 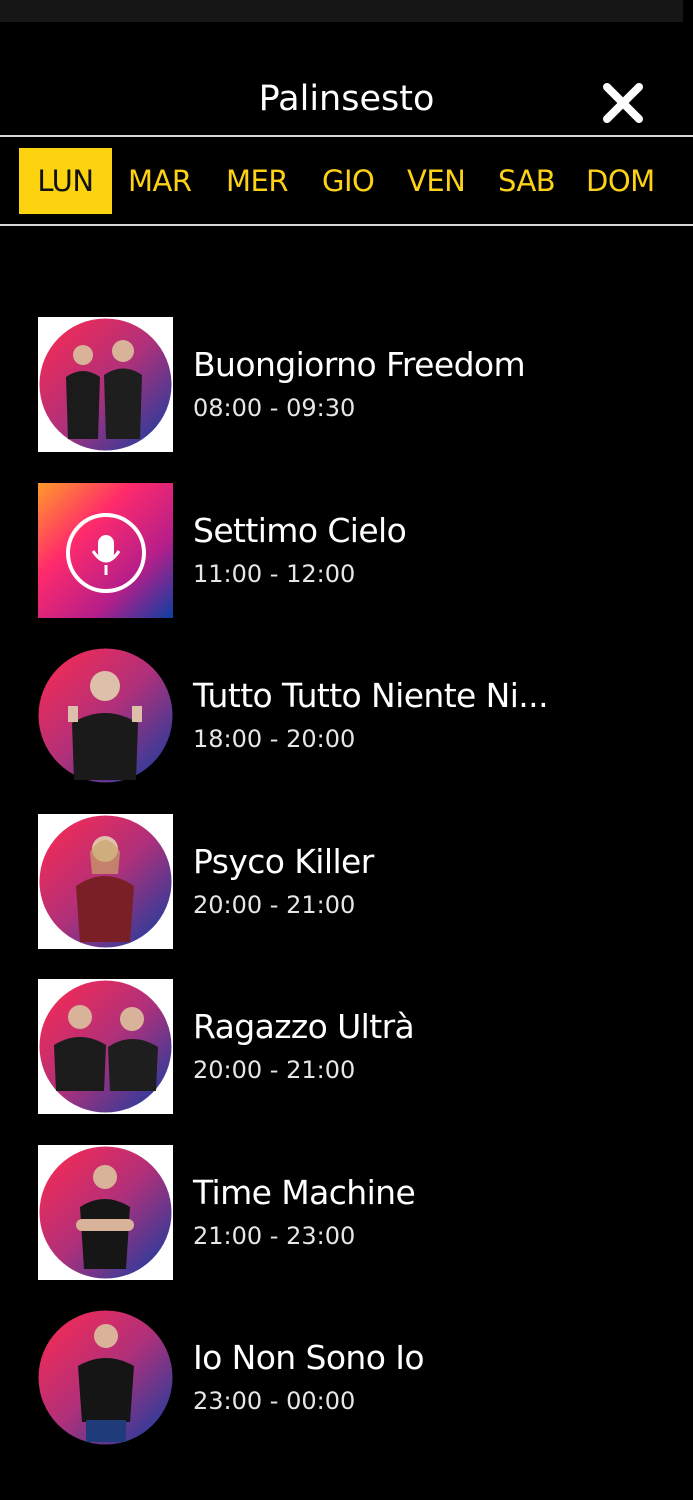 What do you see at coordinates (358, 715) in the screenshot?
I see `schedule-item: Tutto Tutto Niente Ni... 18:00 - 20:00` at bounding box center [358, 715].